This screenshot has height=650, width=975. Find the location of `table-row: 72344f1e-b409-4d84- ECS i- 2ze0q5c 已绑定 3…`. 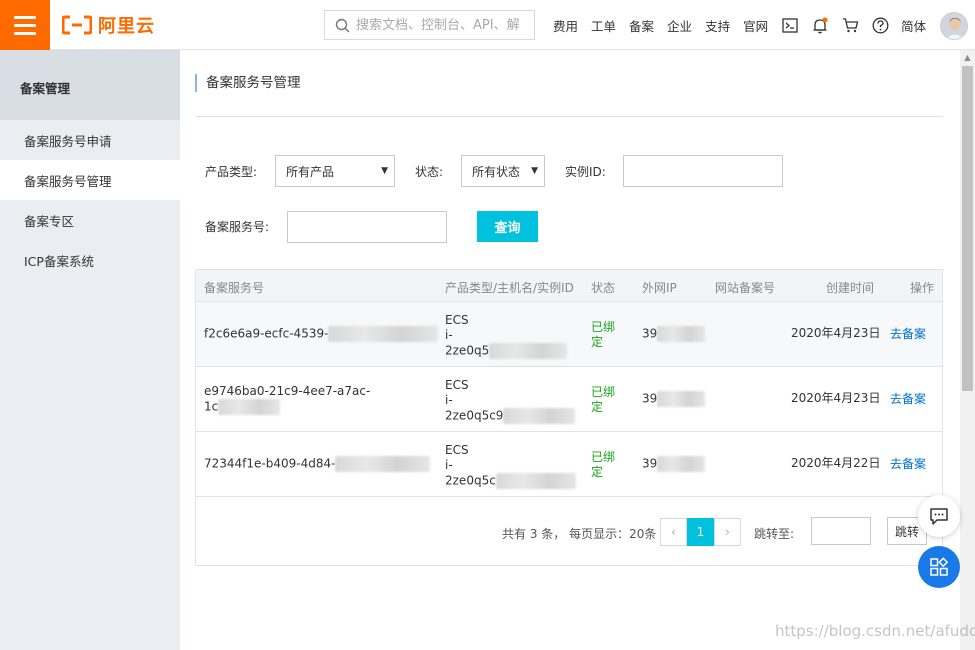

table-row: 72344f1e-b409-4d84- ECS i- 2ze0q5c 已绑定 3… is located at coordinates (569, 464).